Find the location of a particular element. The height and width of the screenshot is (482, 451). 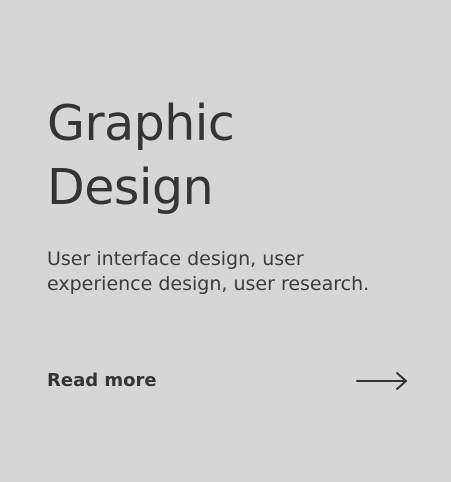

arrow-right-icon is located at coordinates (382, 381).